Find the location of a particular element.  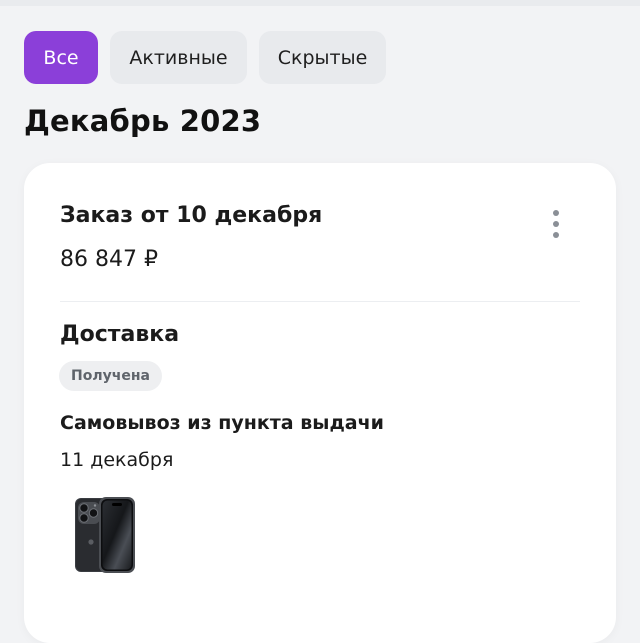

delivery-method: Самовывоз из пункта выдачи is located at coordinates (222, 423).